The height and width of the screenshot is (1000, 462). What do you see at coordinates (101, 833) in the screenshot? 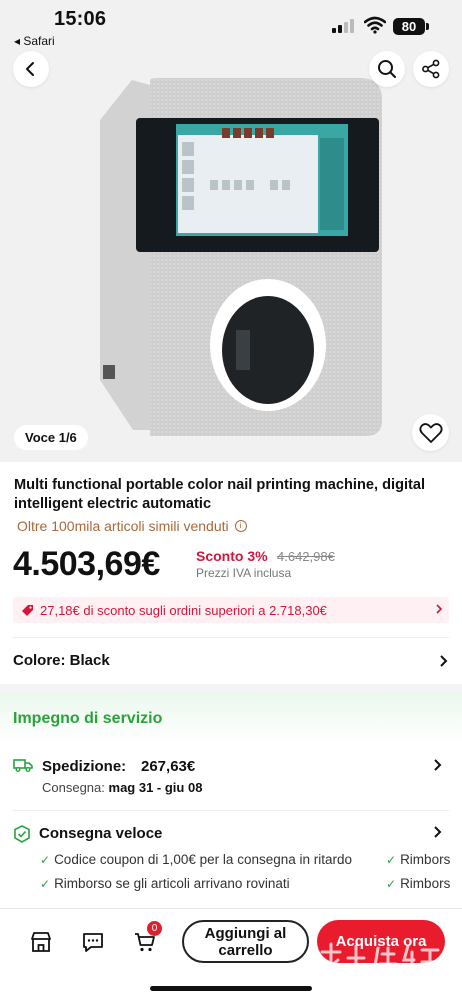
I see `fast-delivery-title: Consegna veloce` at bounding box center [101, 833].